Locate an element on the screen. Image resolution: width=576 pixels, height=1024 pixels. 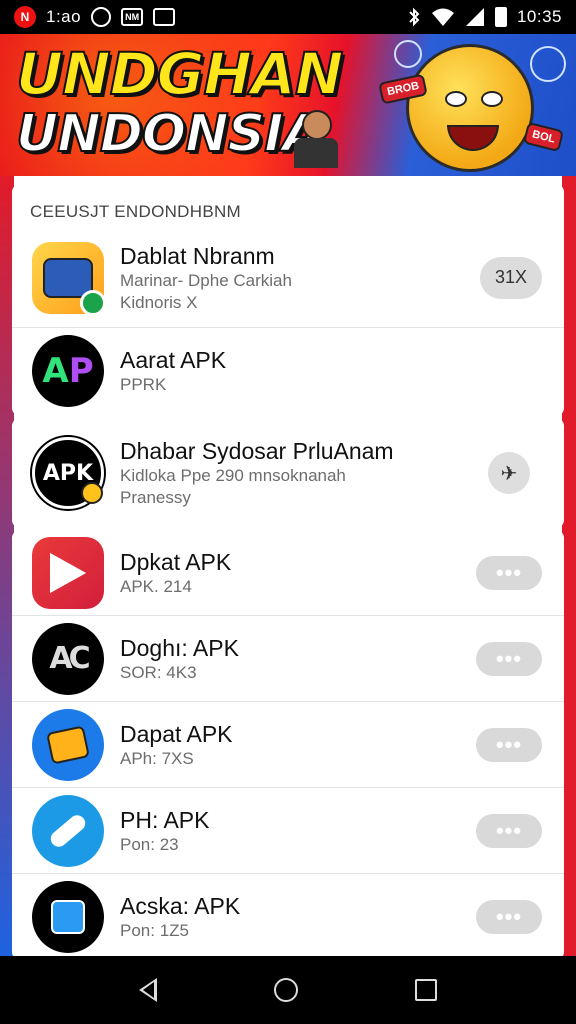
section-header: CEEUSJT ENDONDHBNM is located at coordinates (135, 211).